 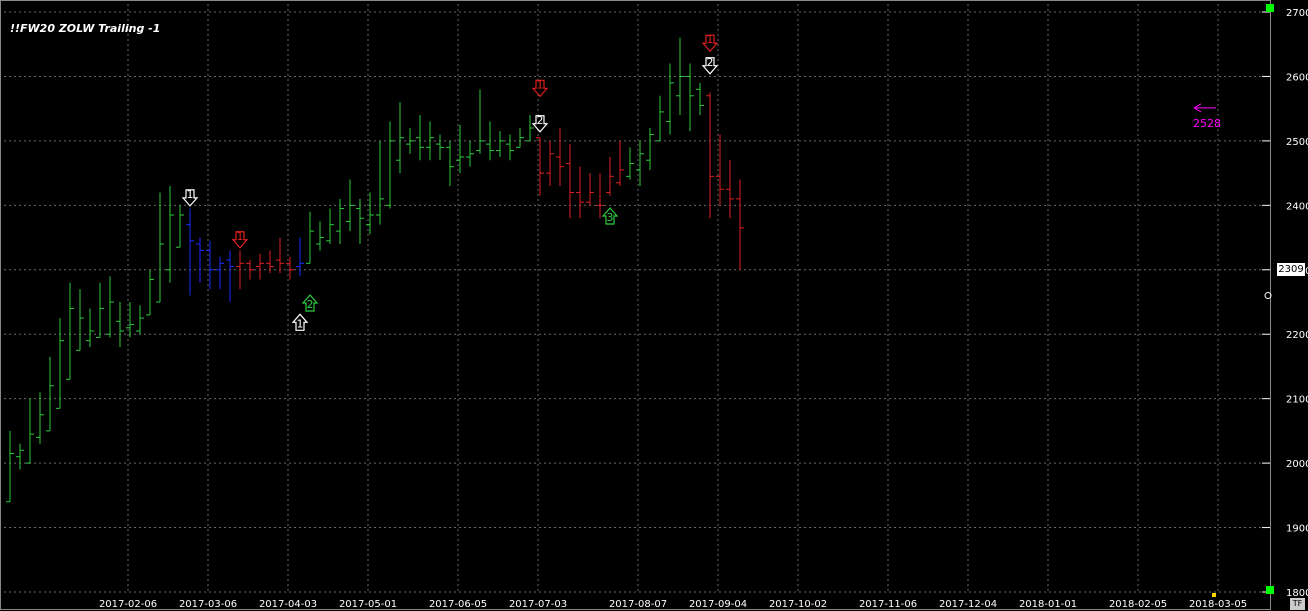 I want to click on y-tick-label: 2700, so click(x=1297, y=13).